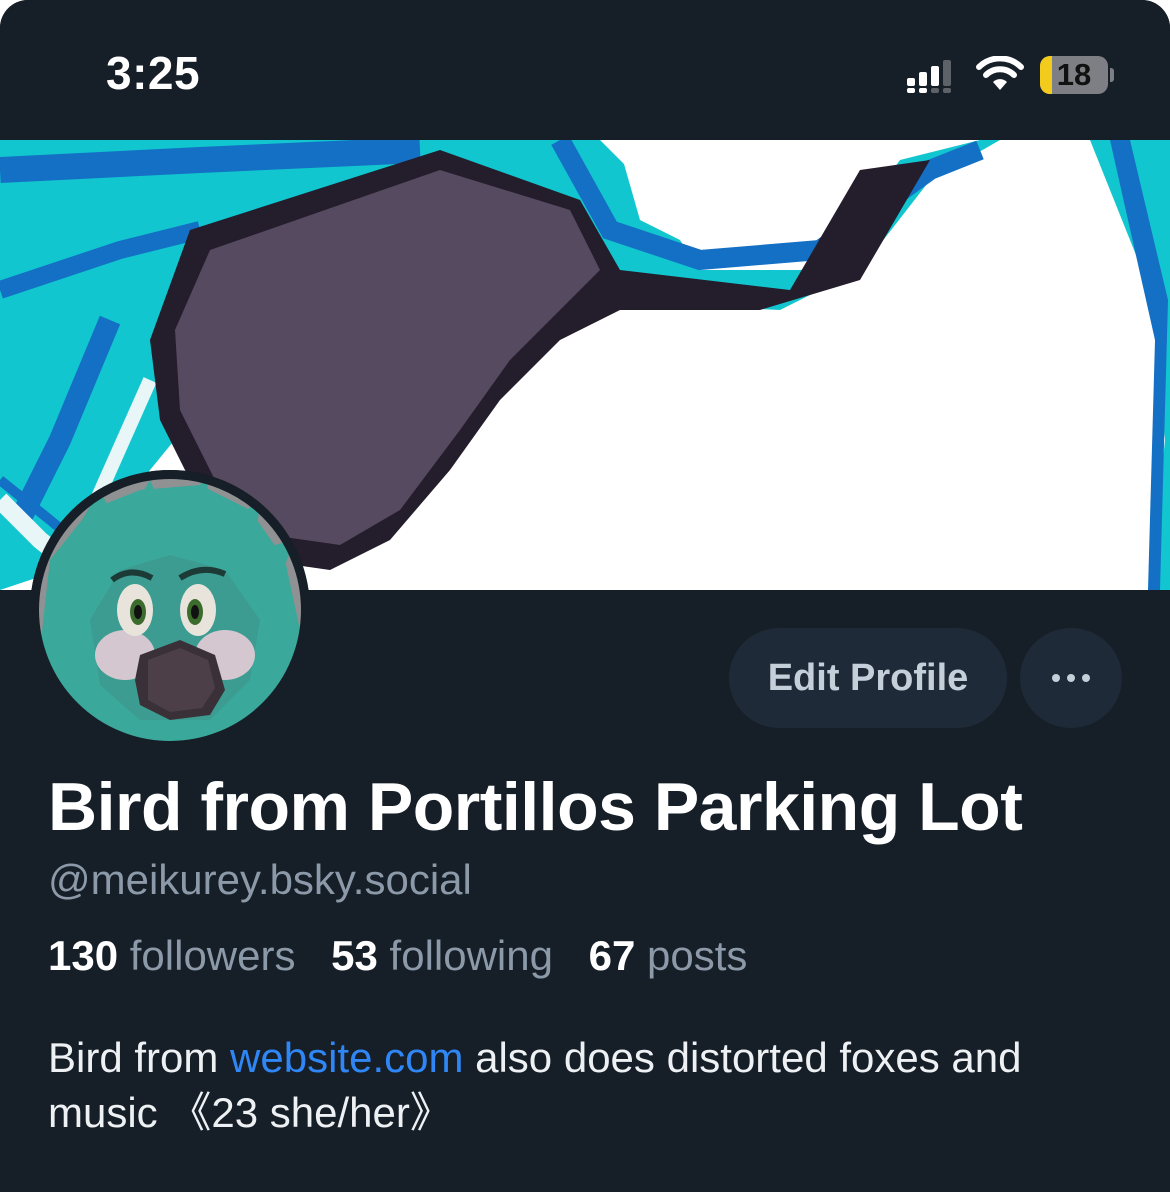 This screenshot has height=1192, width=1170. Describe the element at coordinates (697, 955) in the screenshot. I see `posts-label: posts` at that location.